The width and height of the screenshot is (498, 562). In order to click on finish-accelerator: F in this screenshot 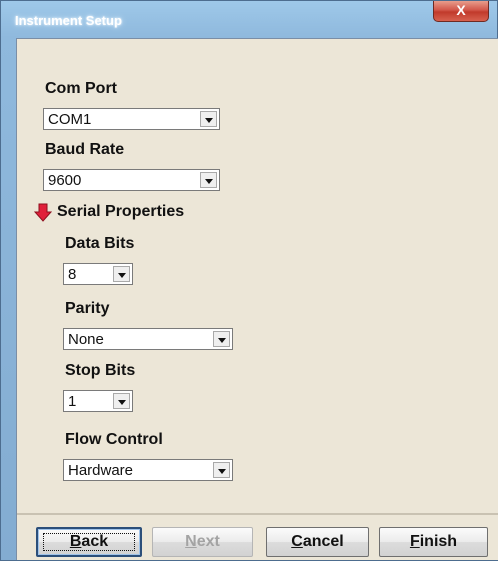, I will do `click(414, 541)`.